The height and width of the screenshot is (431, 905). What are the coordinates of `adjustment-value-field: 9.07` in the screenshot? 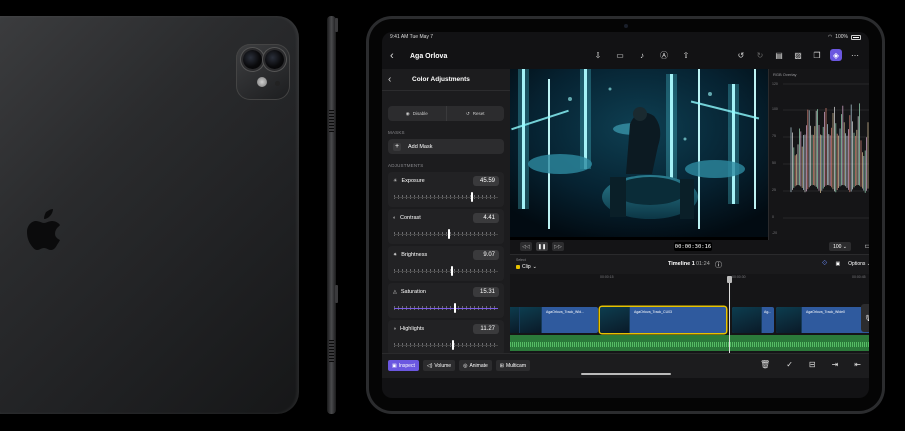 It's located at (486, 255).